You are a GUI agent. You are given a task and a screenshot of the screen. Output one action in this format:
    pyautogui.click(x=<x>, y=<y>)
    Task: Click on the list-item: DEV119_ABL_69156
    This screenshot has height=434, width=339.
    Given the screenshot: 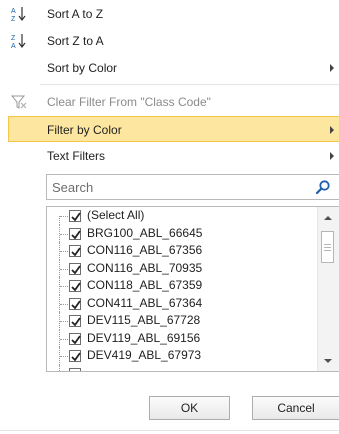 What is the action you would take?
    pyautogui.click(x=182, y=338)
    